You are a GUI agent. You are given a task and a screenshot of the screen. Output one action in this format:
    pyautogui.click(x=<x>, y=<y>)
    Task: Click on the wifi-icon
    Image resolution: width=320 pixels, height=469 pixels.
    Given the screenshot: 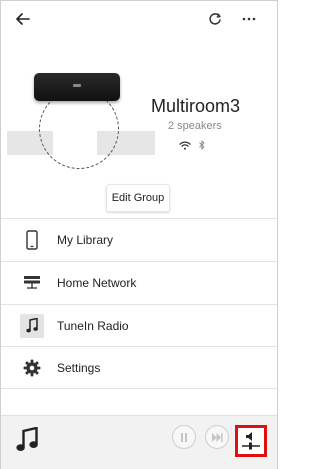 What is the action you would take?
    pyautogui.click(x=185, y=146)
    